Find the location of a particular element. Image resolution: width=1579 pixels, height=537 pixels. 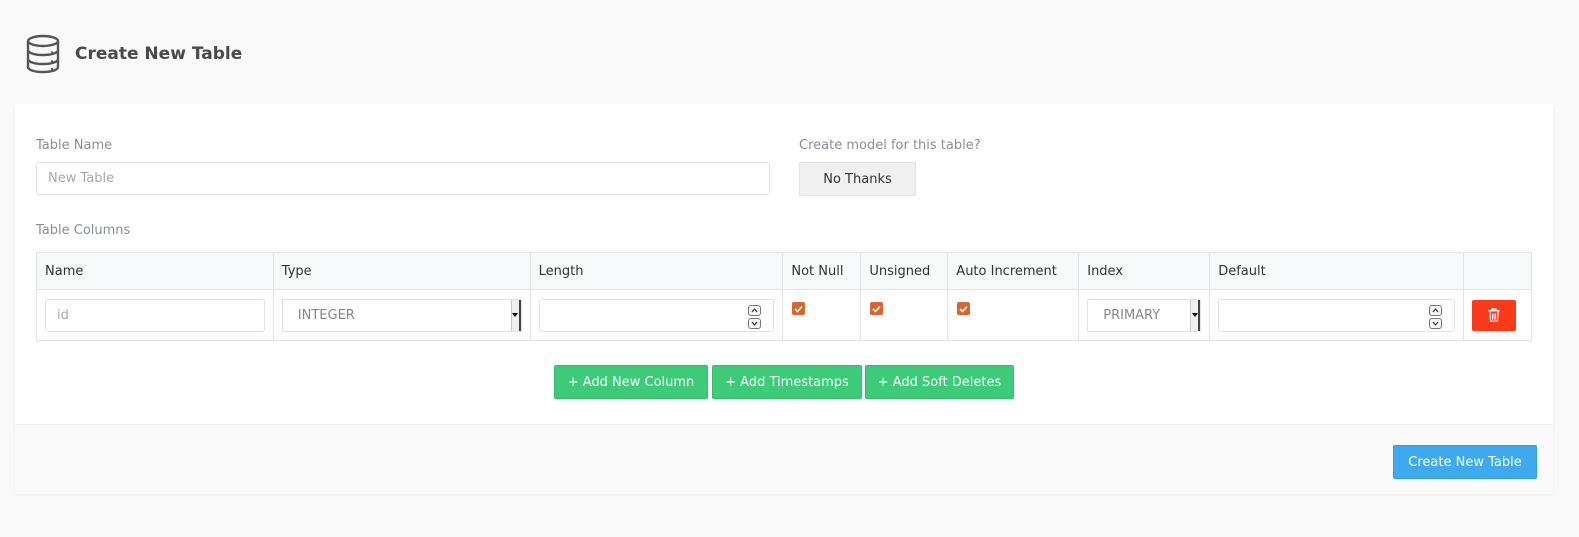

column-name-input: id is located at coordinates (155, 315).